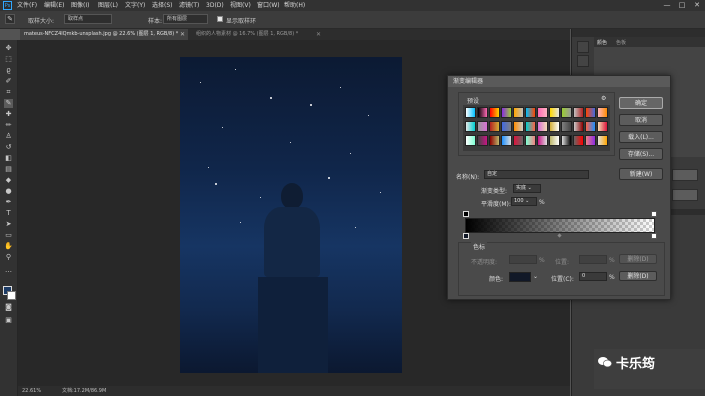 The image size is (705, 396). What do you see at coordinates (583, 61) in the screenshot?
I see `properties-panel-icon` at bounding box center [583, 61].